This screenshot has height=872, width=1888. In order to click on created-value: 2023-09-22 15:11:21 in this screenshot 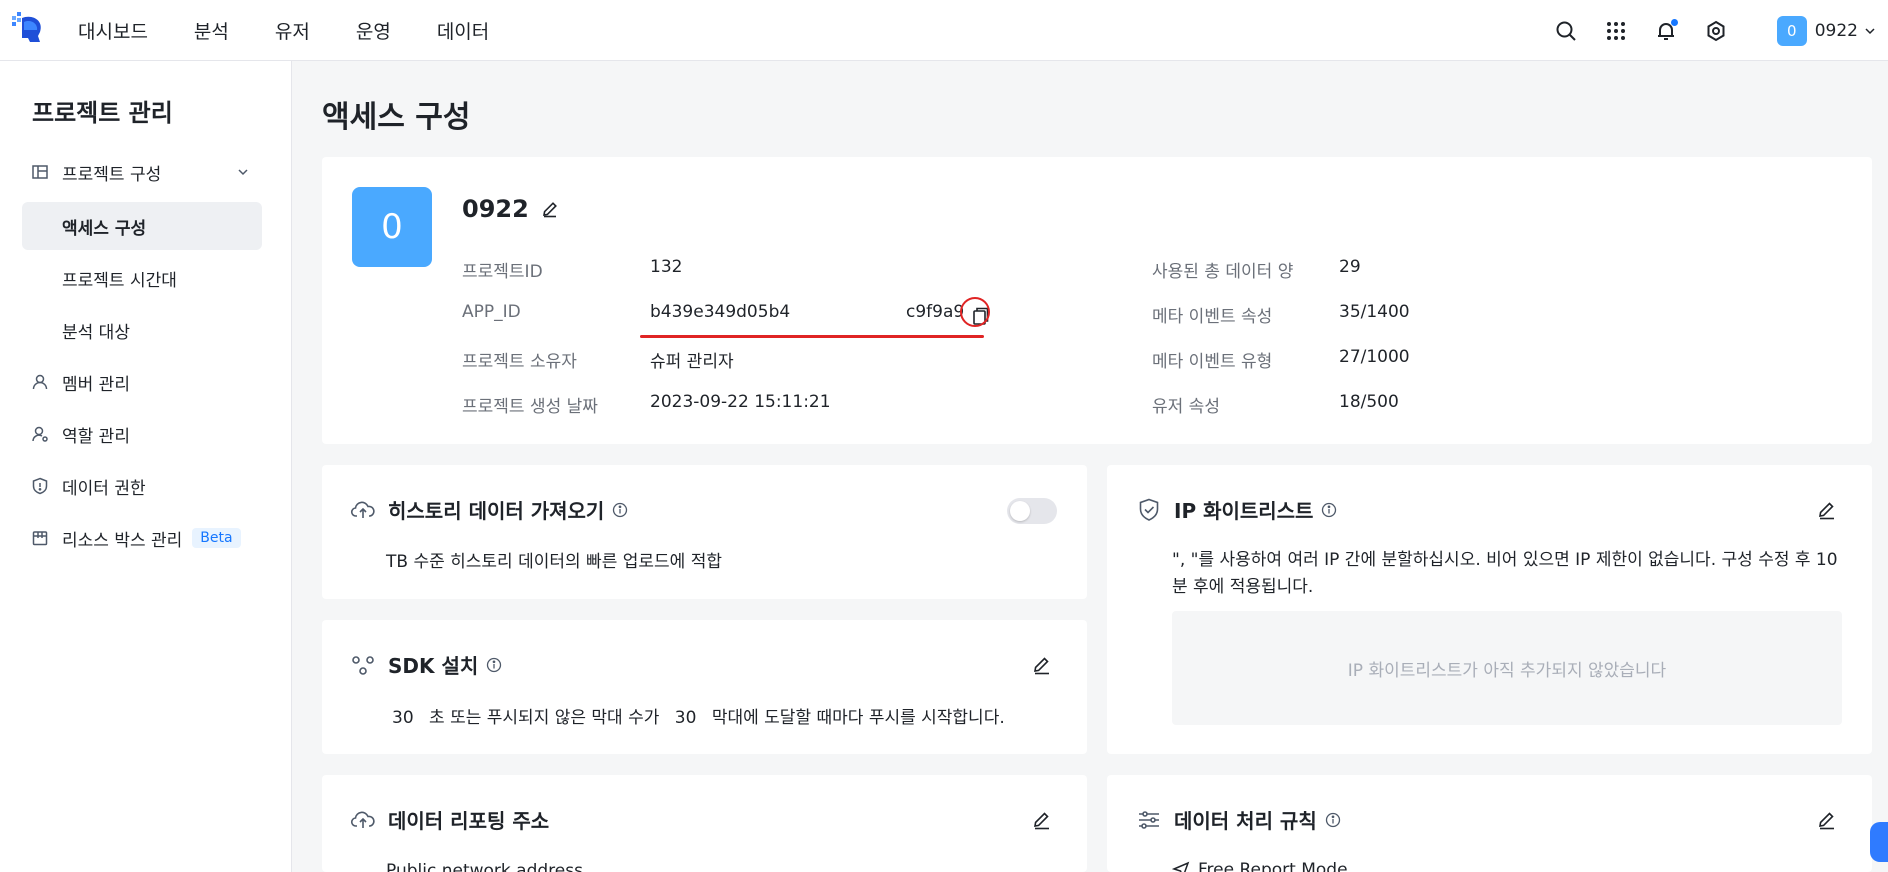, I will do `click(740, 402)`.